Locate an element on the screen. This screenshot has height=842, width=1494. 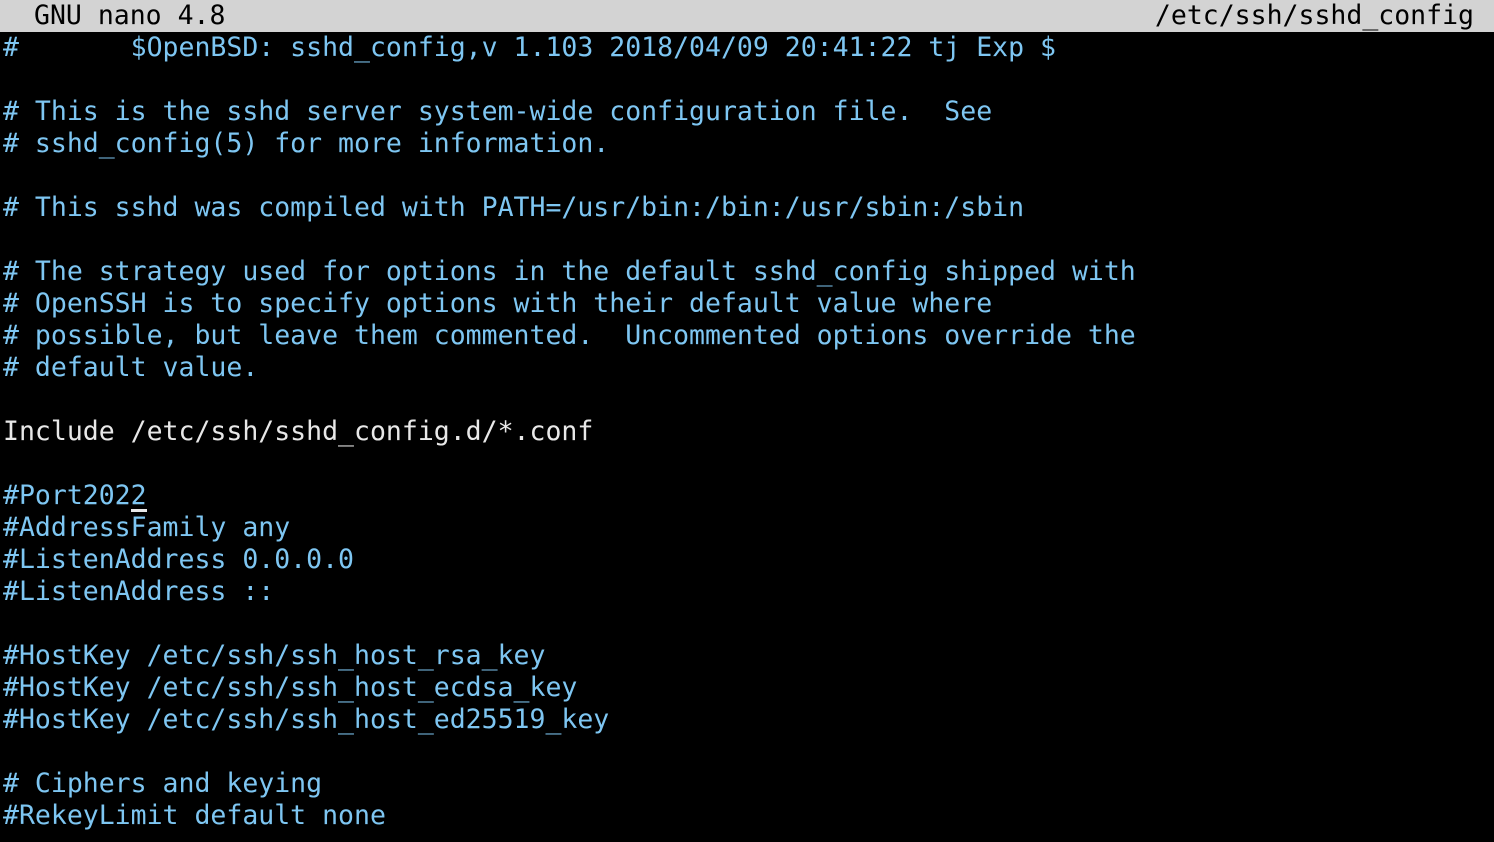
editor-line: #RekeyLimit default none is located at coordinates (747, 816).